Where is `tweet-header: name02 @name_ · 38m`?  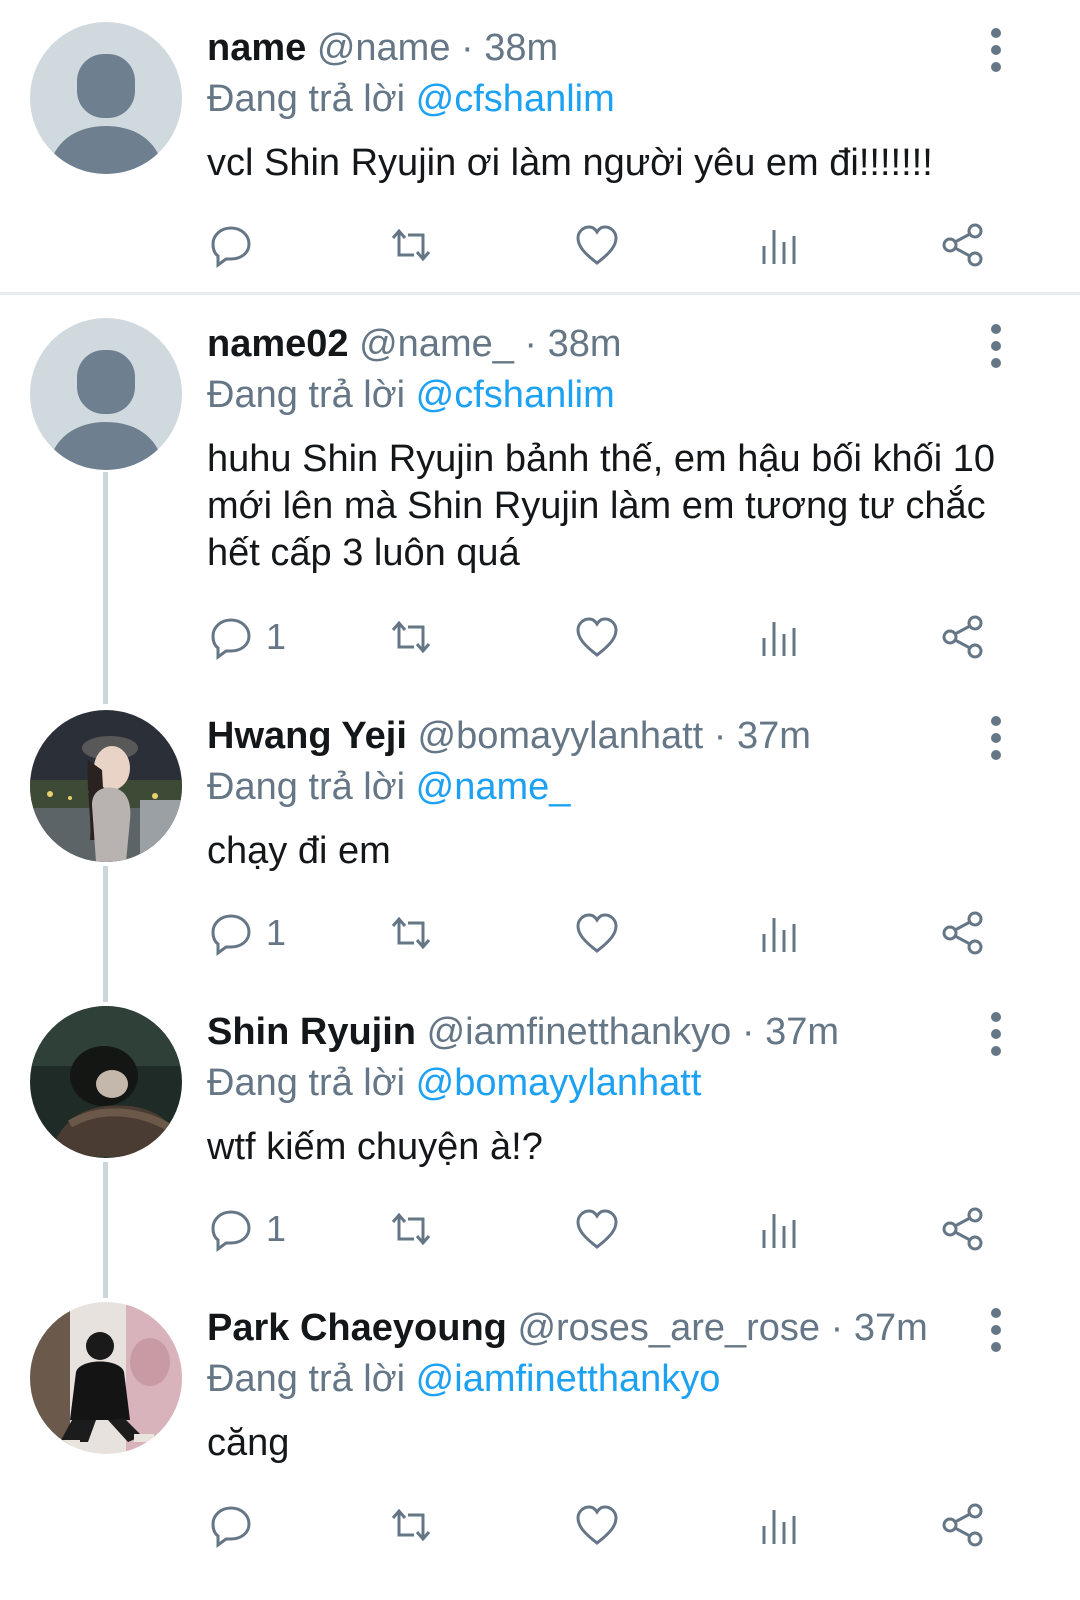 tweet-header: name02 @name_ · 38m is located at coordinates (414, 344).